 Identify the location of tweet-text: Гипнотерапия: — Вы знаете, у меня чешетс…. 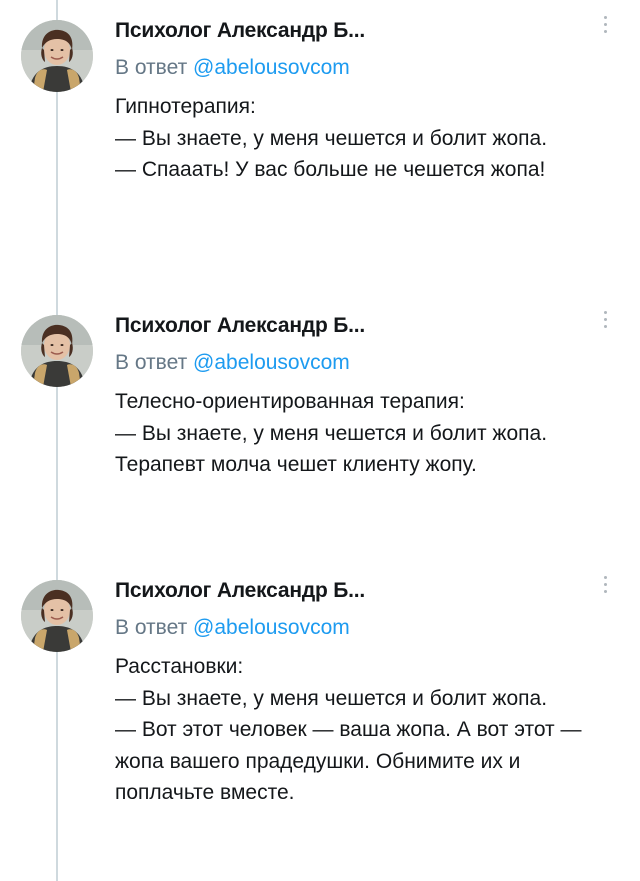
(331, 138).